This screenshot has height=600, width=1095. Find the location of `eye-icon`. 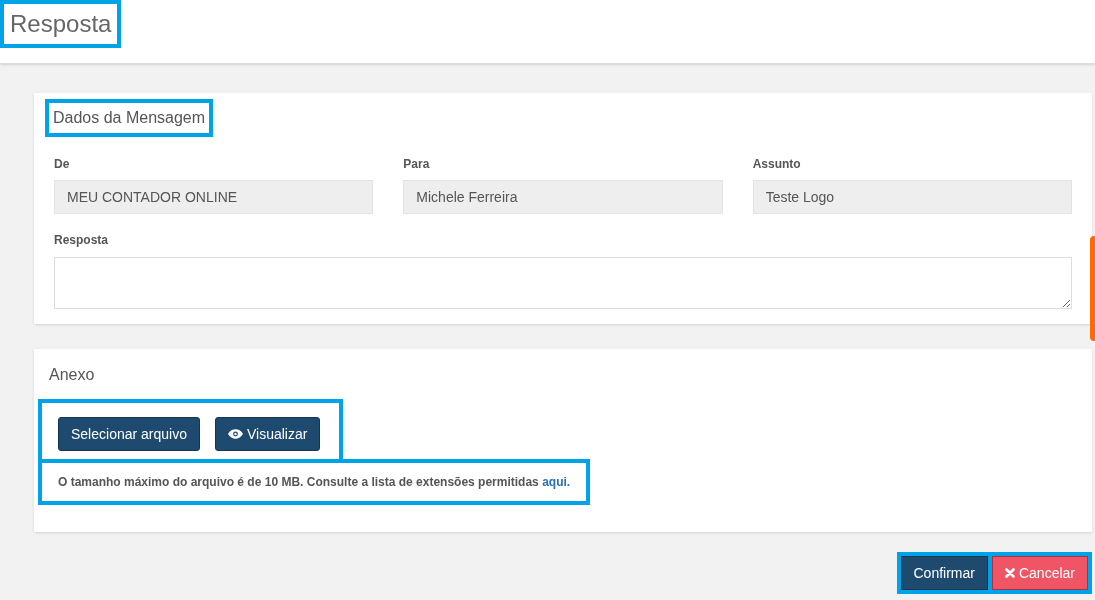

eye-icon is located at coordinates (235, 434).